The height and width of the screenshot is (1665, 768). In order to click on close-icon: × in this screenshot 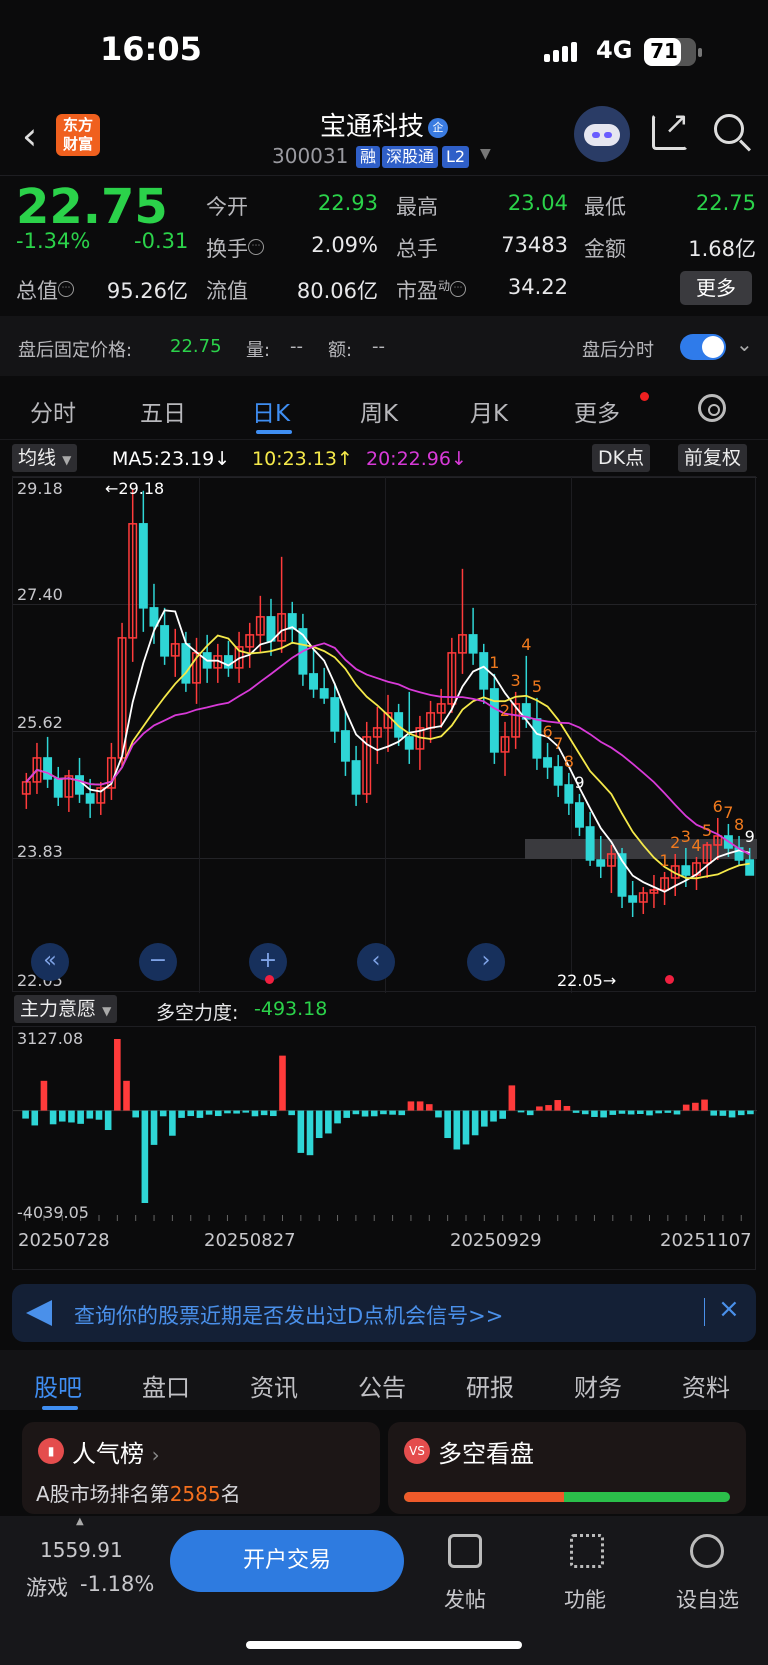, I will do `click(729, 1309)`.